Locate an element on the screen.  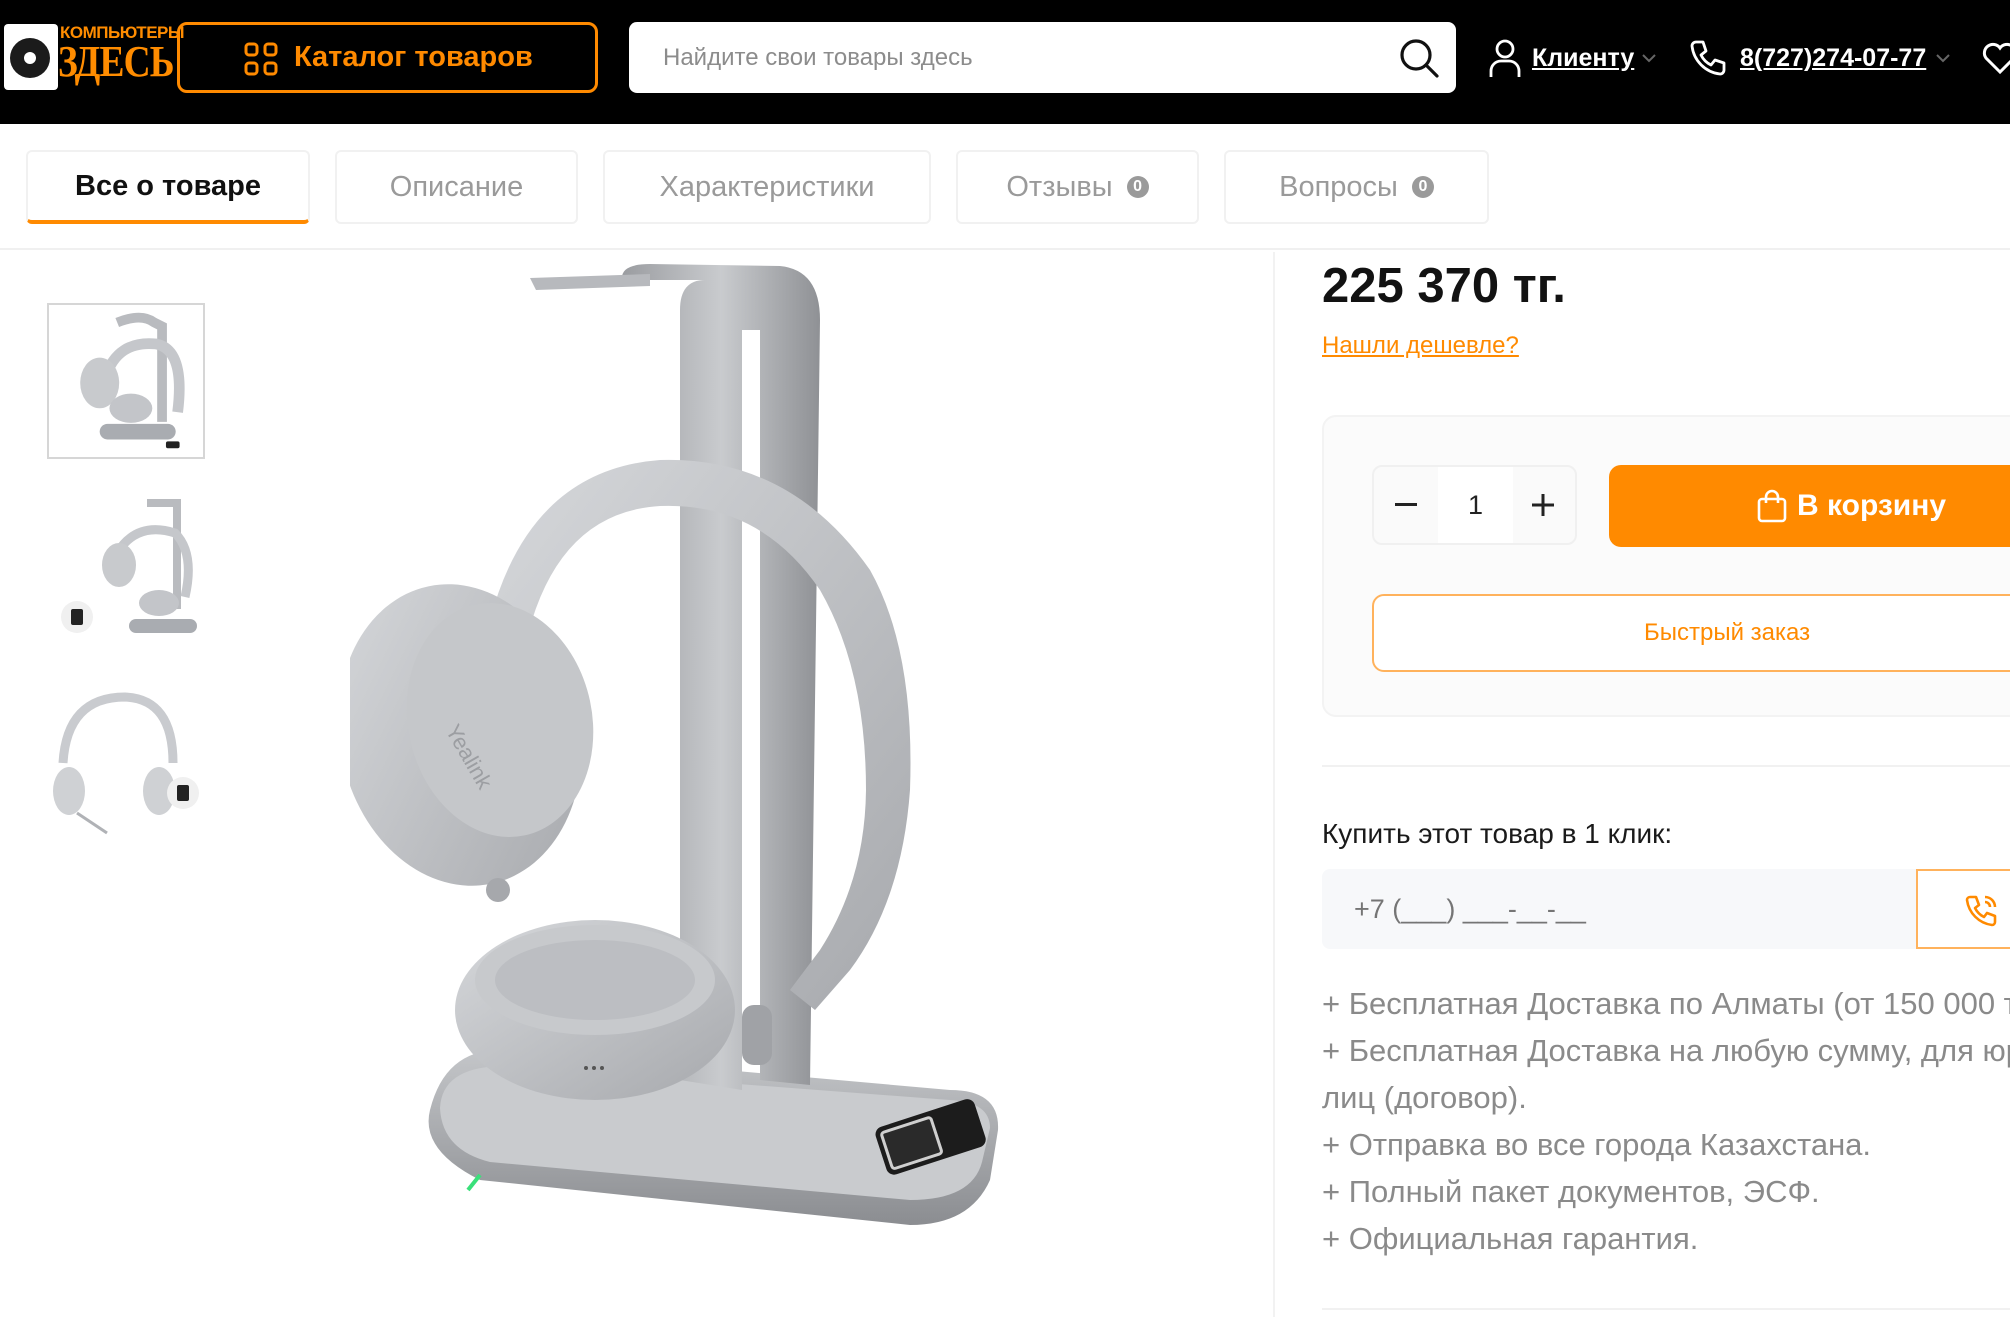
phone-icon is located at coordinates (1708, 58).